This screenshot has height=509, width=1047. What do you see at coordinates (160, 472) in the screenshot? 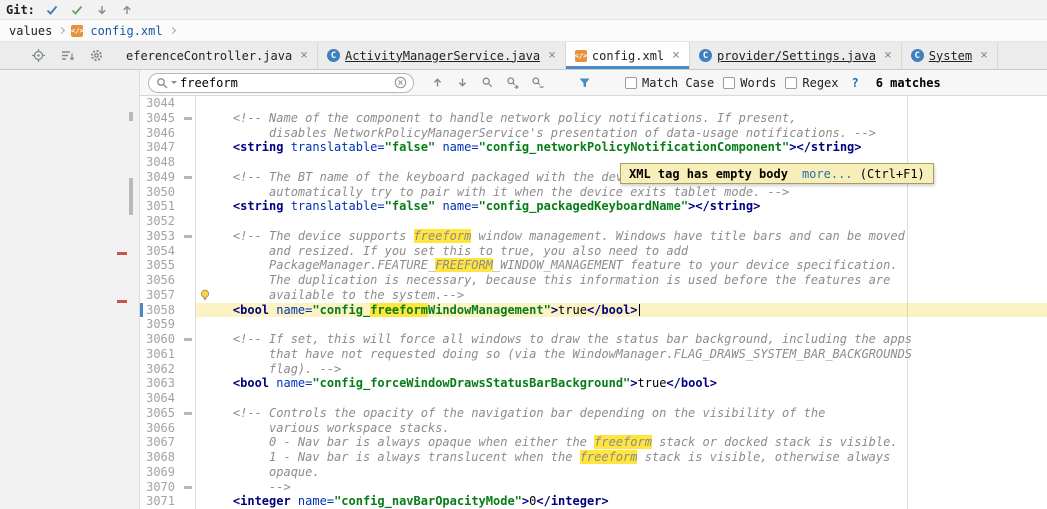
I see `line-number: 3069` at bounding box center [160, 472].